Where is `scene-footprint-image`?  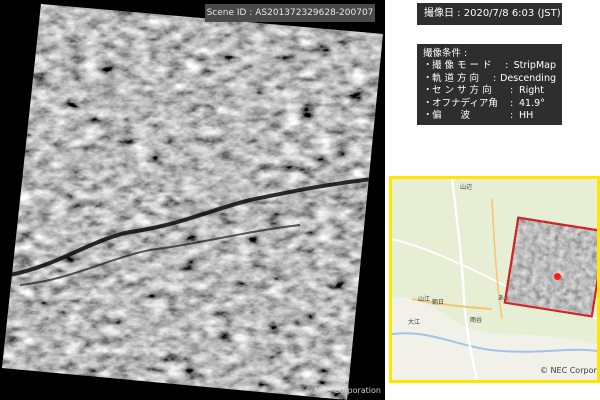 scene-footprint-image is located at coordinates (551, 268).